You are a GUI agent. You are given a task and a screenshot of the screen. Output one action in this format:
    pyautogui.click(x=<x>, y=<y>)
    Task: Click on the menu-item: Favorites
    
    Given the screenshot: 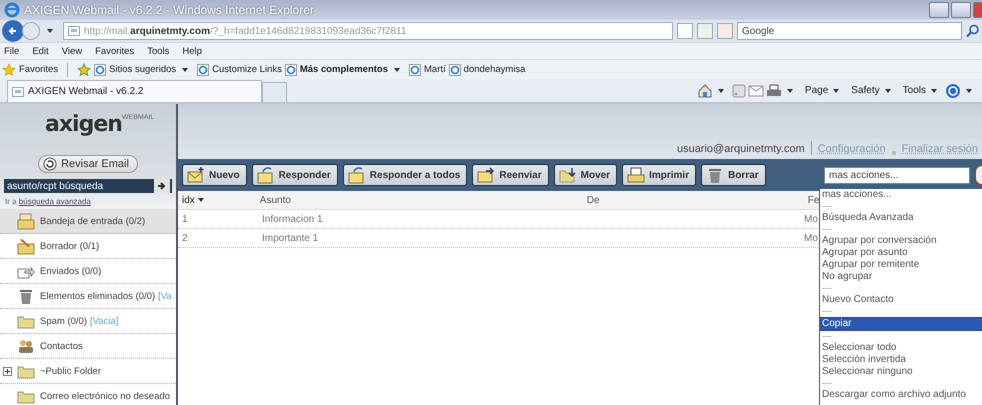 What is the action you would take?
    pyautogui.click(x=114, y=51)
    